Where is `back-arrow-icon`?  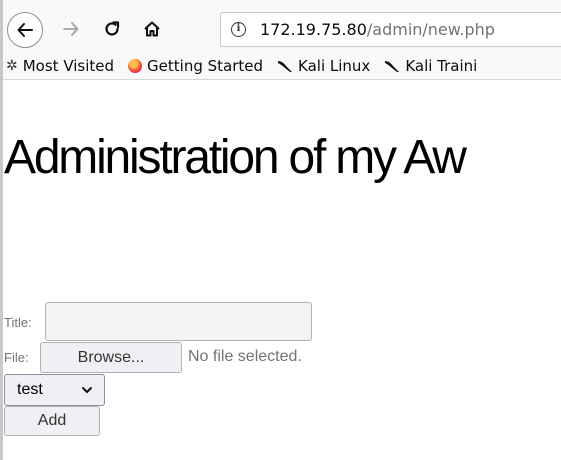
back-arrow-icon is located at coordinates (25, 30).